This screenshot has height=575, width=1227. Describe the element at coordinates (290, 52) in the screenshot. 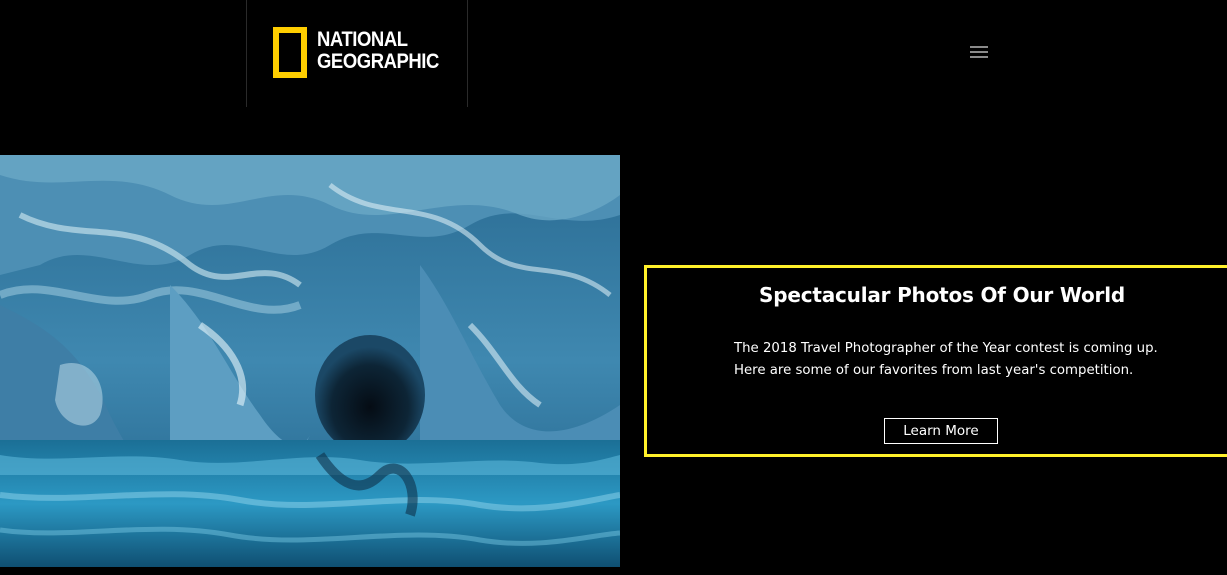

I see `logo-yellow-frame-icon` at that location.